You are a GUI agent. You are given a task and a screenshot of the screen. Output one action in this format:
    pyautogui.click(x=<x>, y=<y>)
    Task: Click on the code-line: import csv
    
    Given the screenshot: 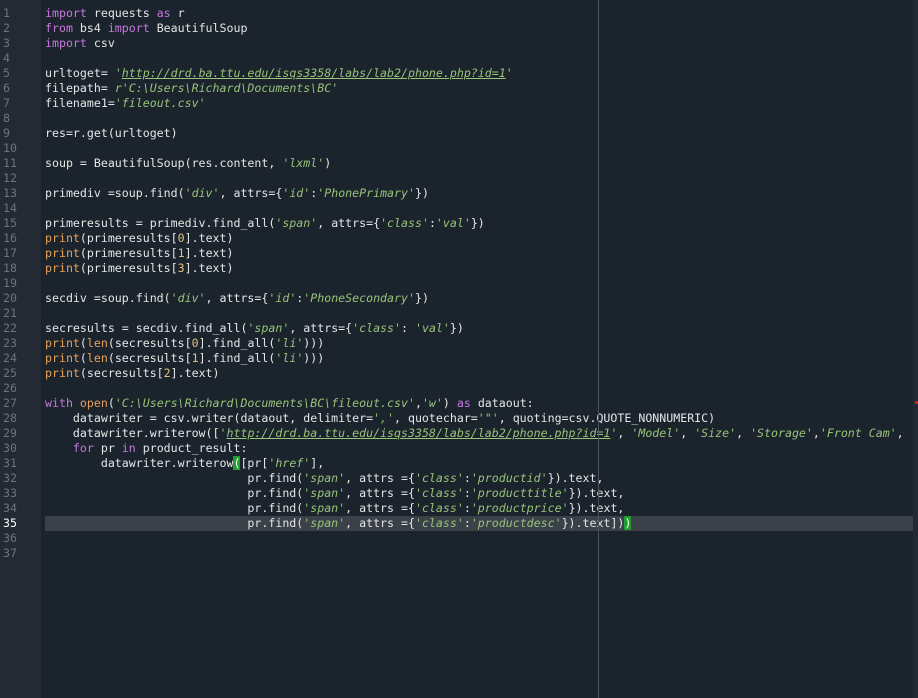 What is the action you would take?
    pyautogui.click(x=80, y=43)
    